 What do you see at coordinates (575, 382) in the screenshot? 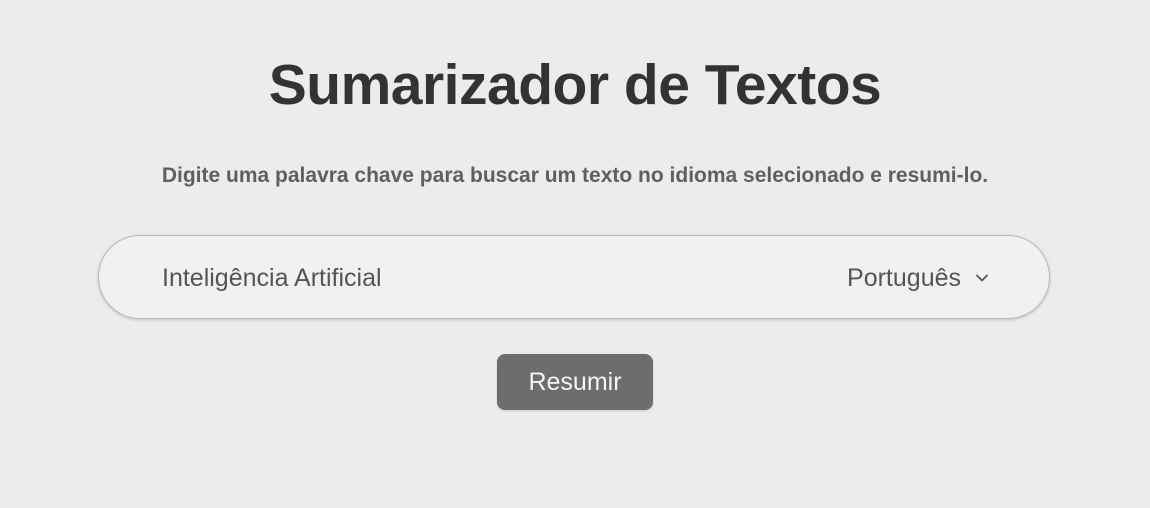
I see `summarize-button: Resumir` at bounding box center [575, 382].